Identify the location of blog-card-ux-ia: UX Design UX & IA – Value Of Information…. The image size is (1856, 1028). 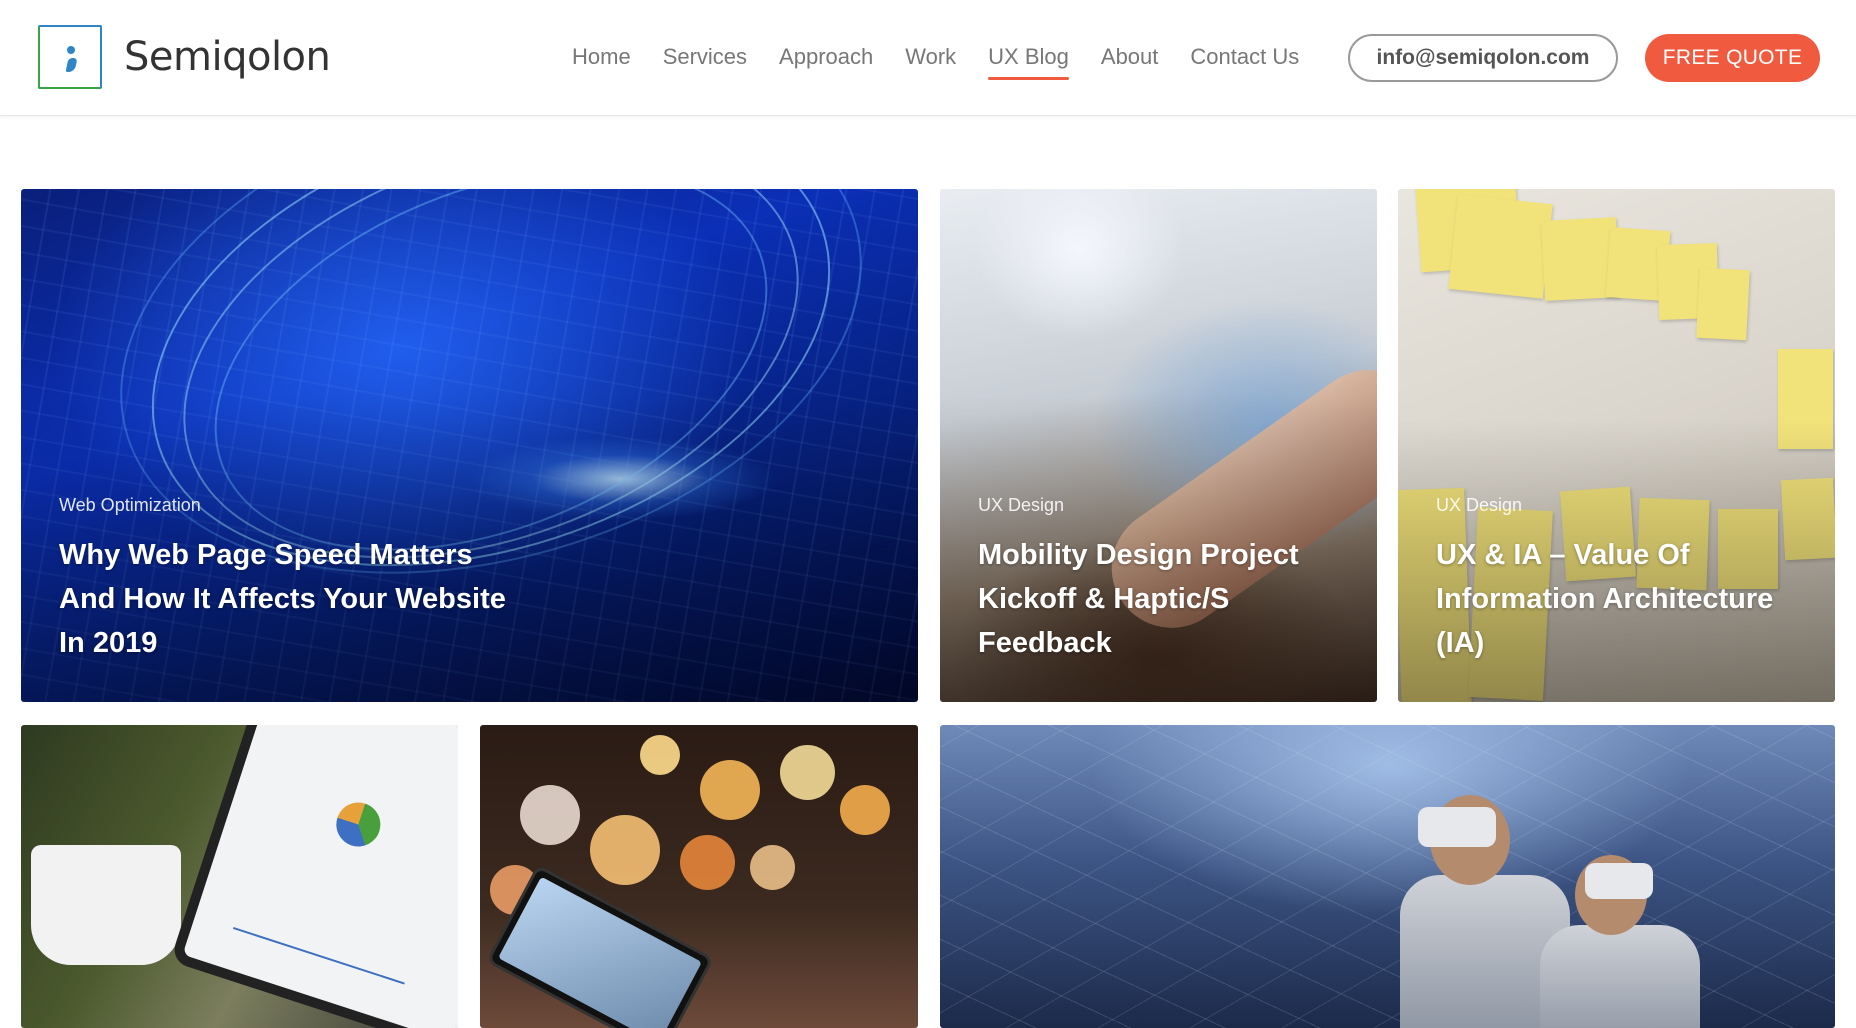
(1616, 445).